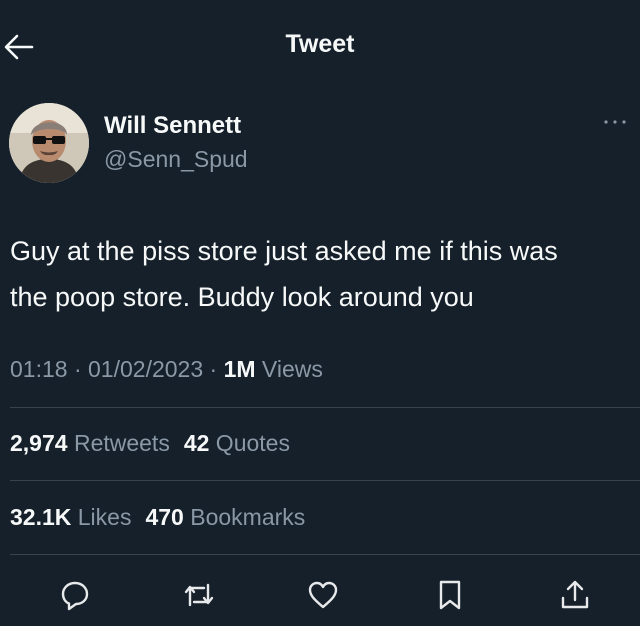 This screenshot has height=626, width=640. Describe the element at coordinates (196, 443) in the screenshot. I see `quotes-count: 42` at that location.